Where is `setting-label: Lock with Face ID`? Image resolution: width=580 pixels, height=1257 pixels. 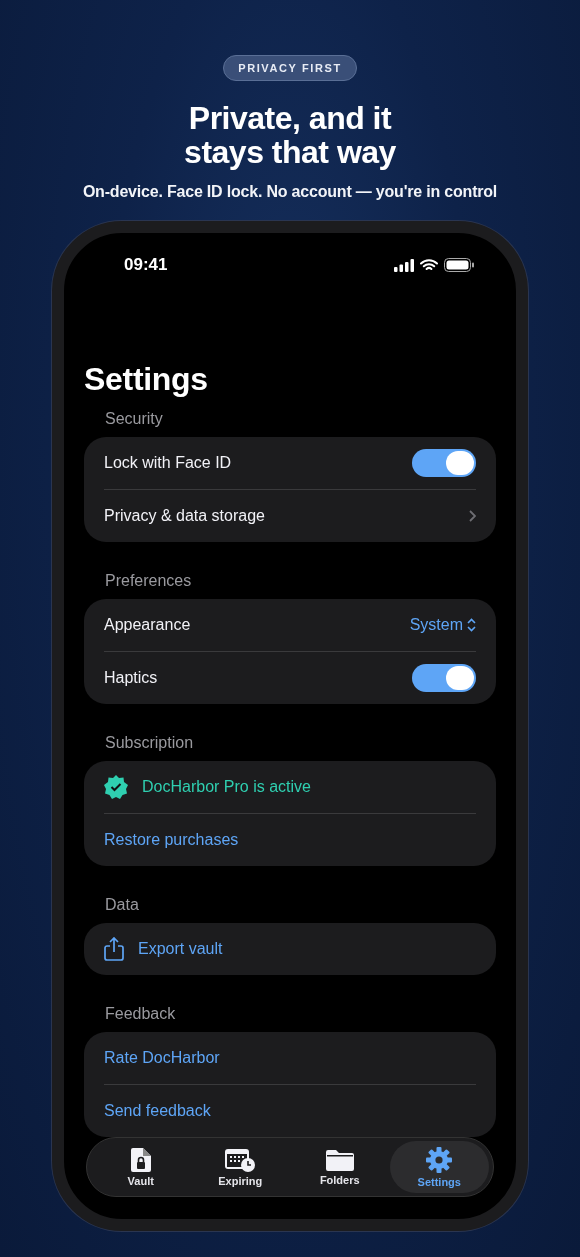 setting-label: Lock with Face ID is located at coordinates (168, 463).